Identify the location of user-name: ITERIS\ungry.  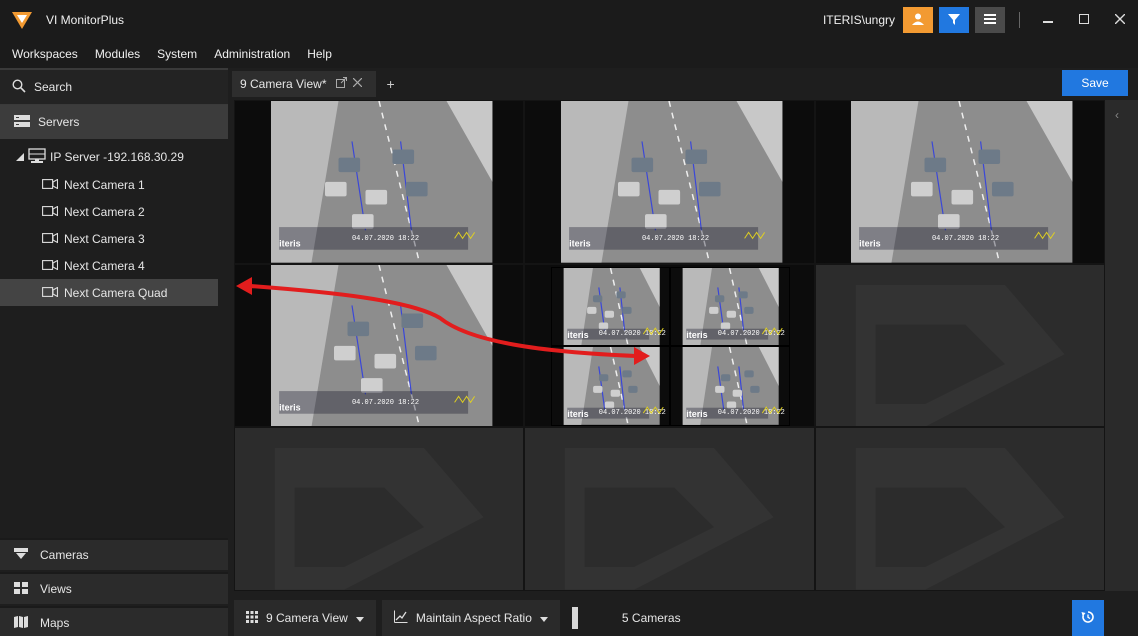
(858, 20).